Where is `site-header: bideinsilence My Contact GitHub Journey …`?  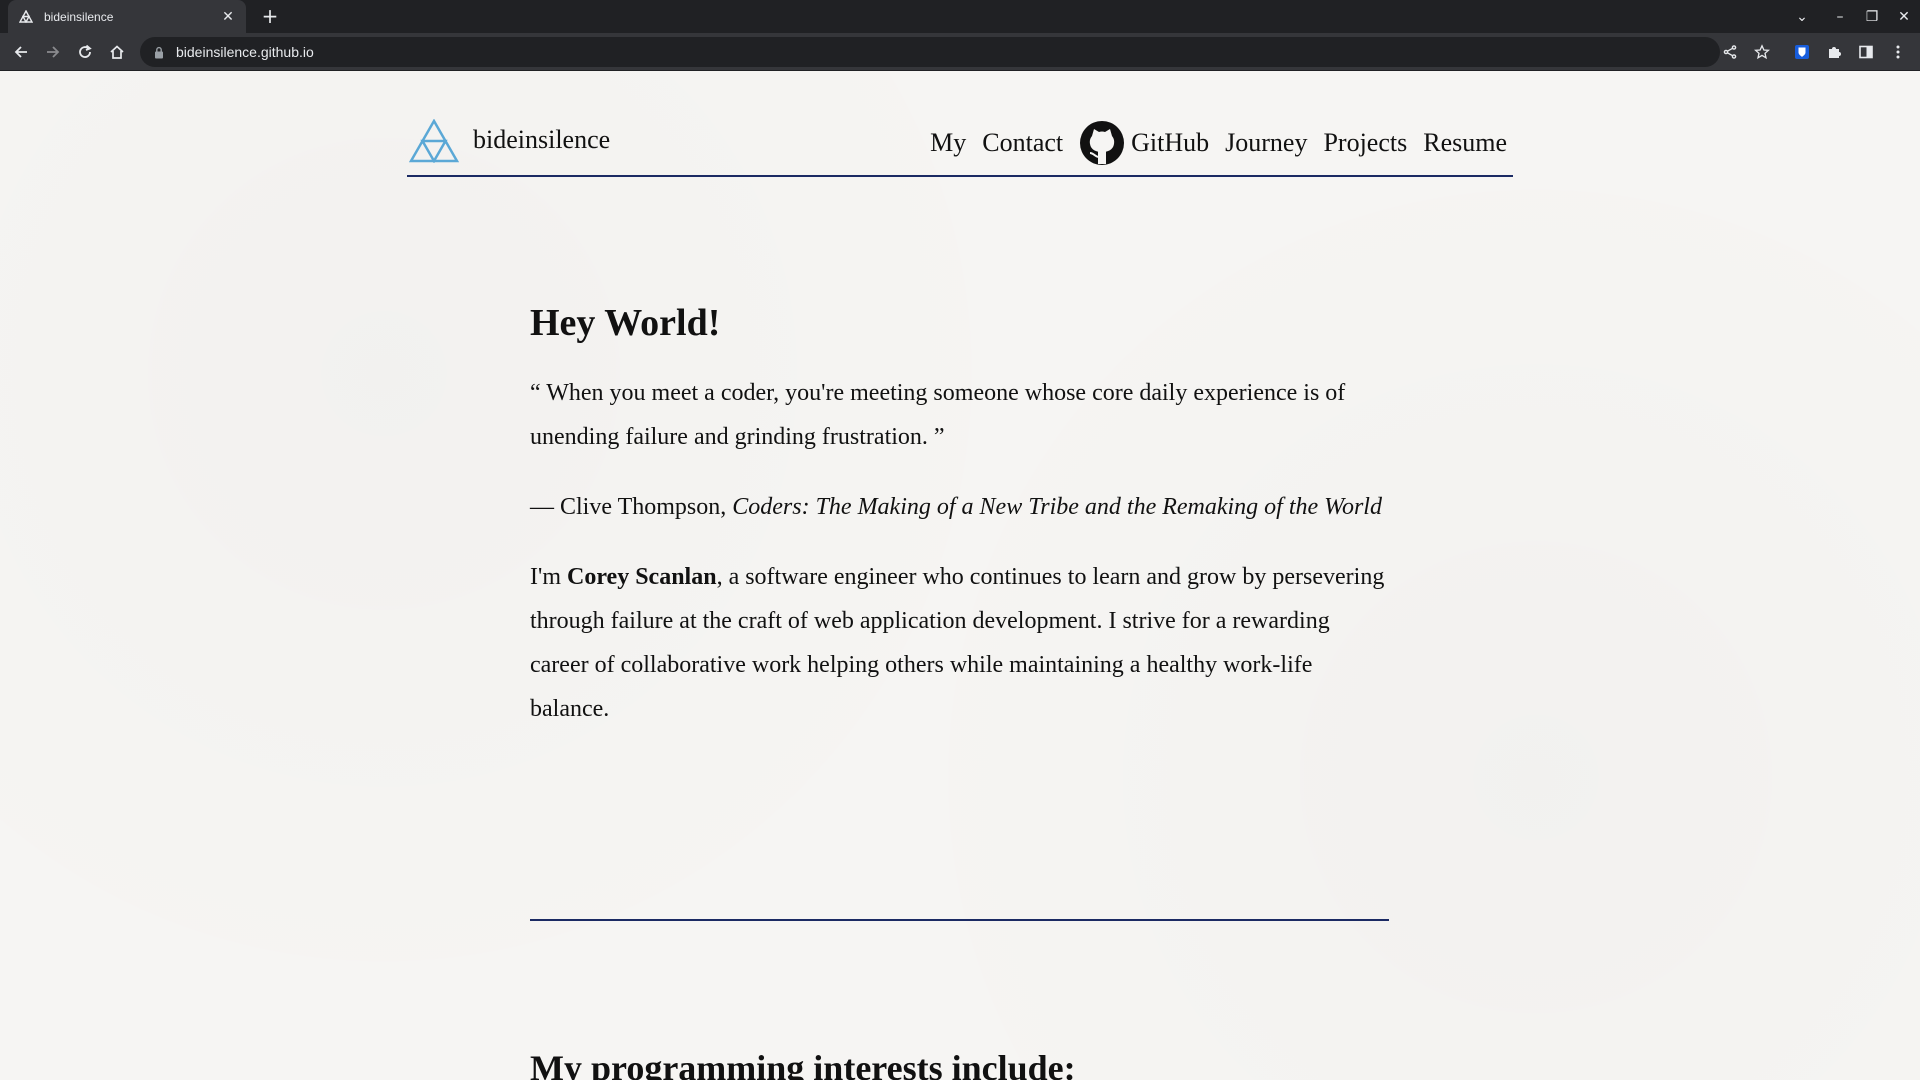 site-header: bideinsilence My Contact GitHub Journey … is located at coordinates (960, 146).